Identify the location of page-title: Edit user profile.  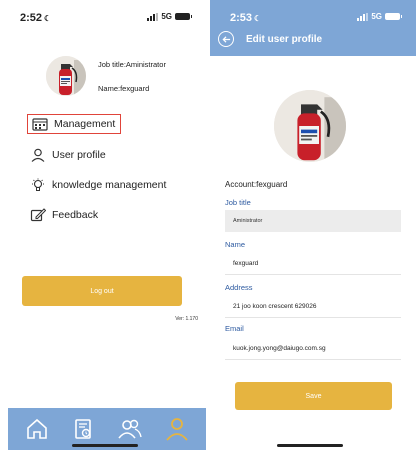
(284, 39).